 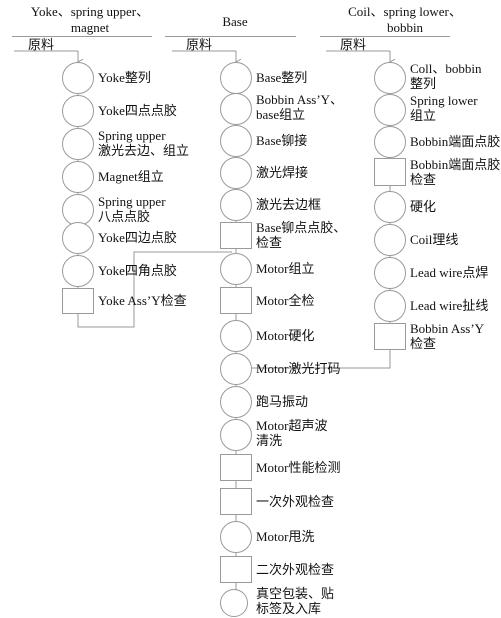 What do you see at coordinates (298, 368) in the screenshot?
I see `node-label: Motor激光打码` at bounding box center [298, 368].